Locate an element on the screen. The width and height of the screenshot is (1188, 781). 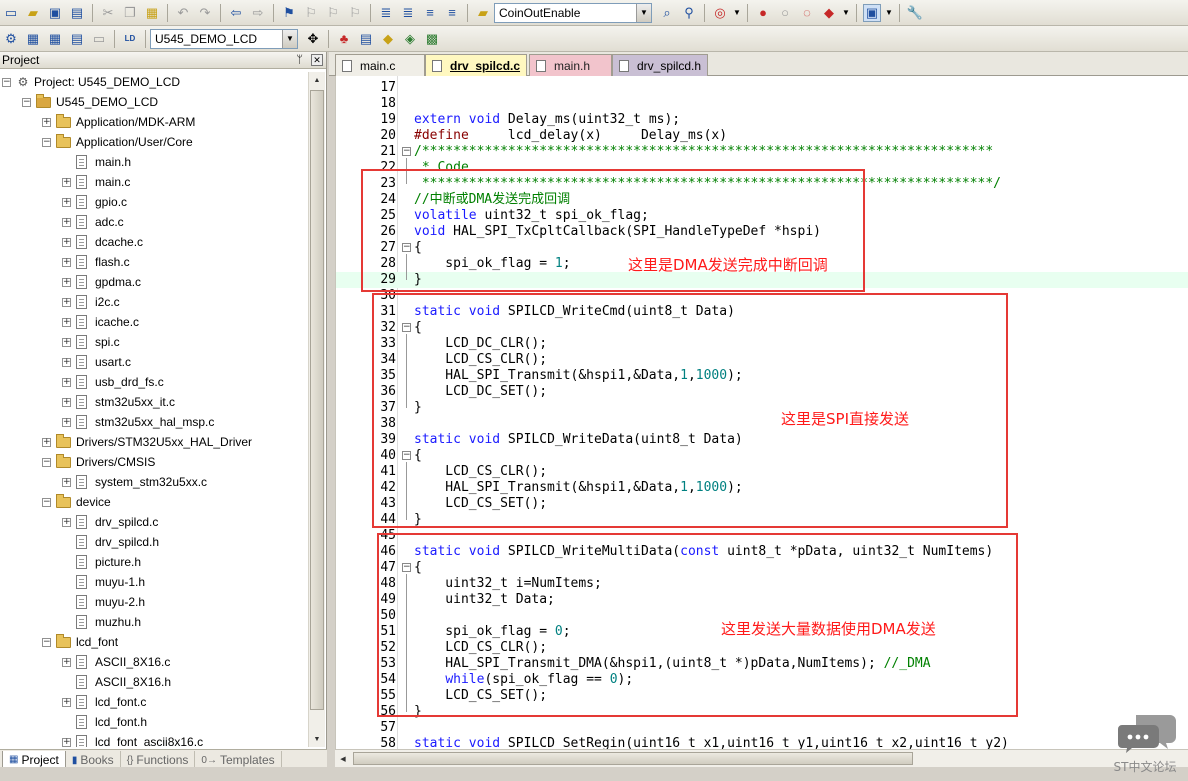
tree-folder: + Drivers/STM32U5xx_HAL_Driver is located at coordinates (147, 442).